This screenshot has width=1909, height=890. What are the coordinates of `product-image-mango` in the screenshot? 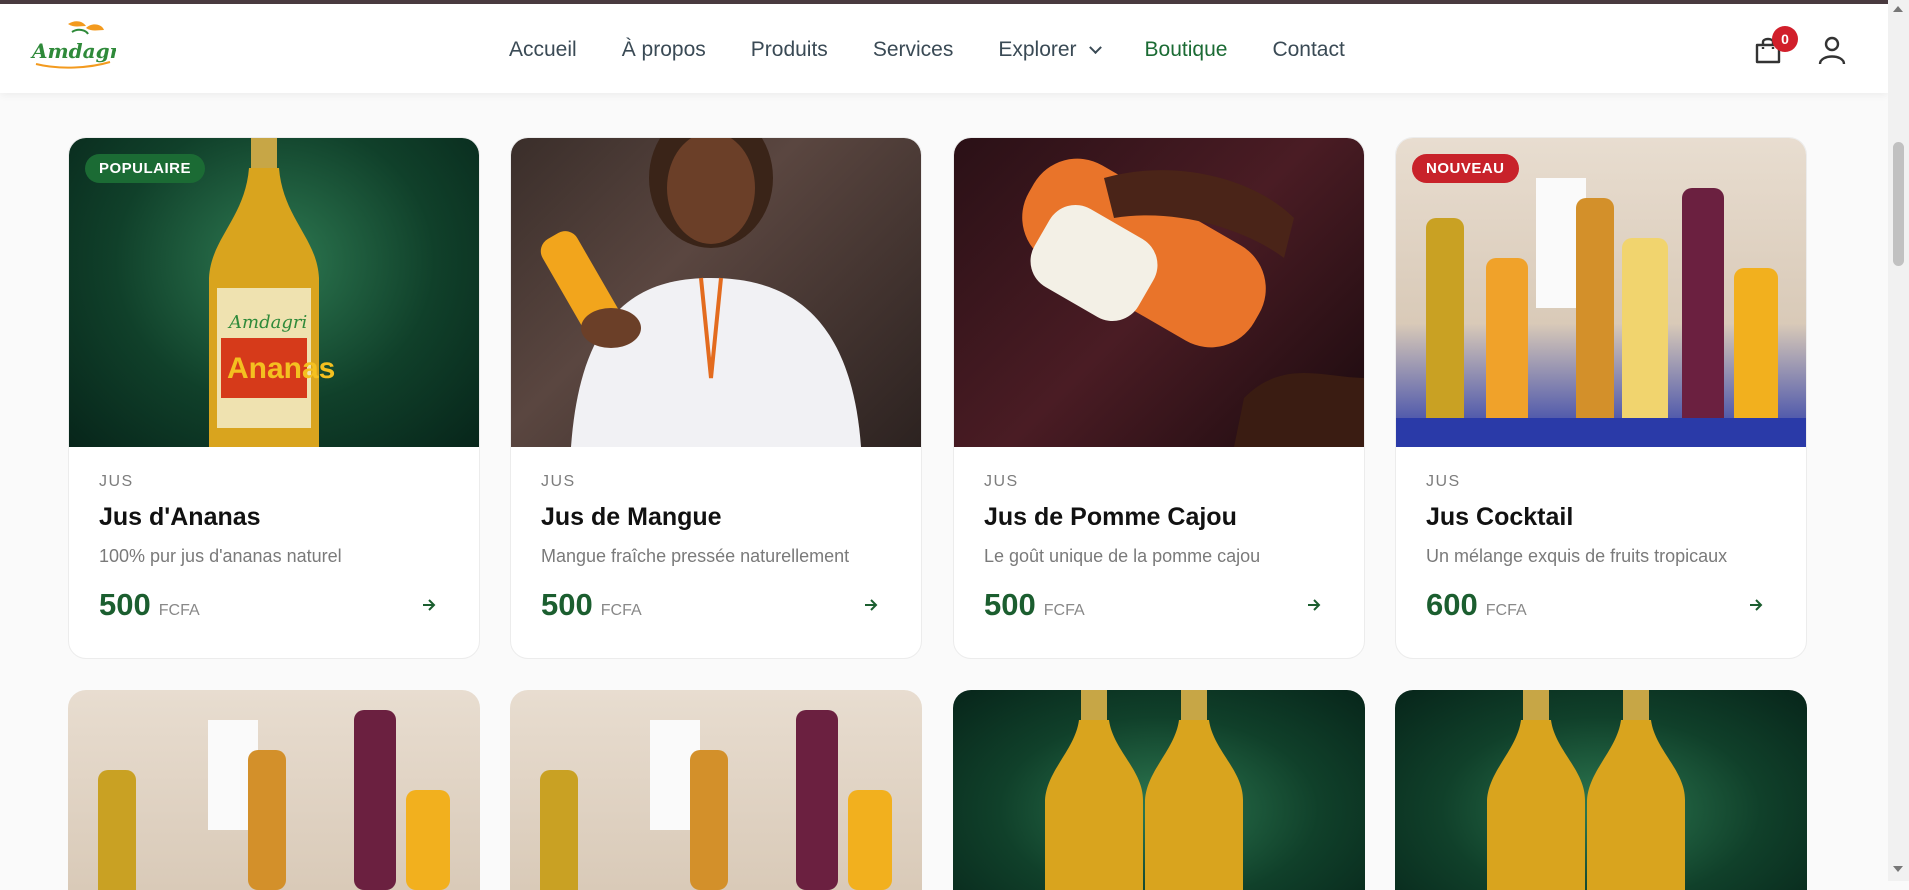 It's located at (716, 292).